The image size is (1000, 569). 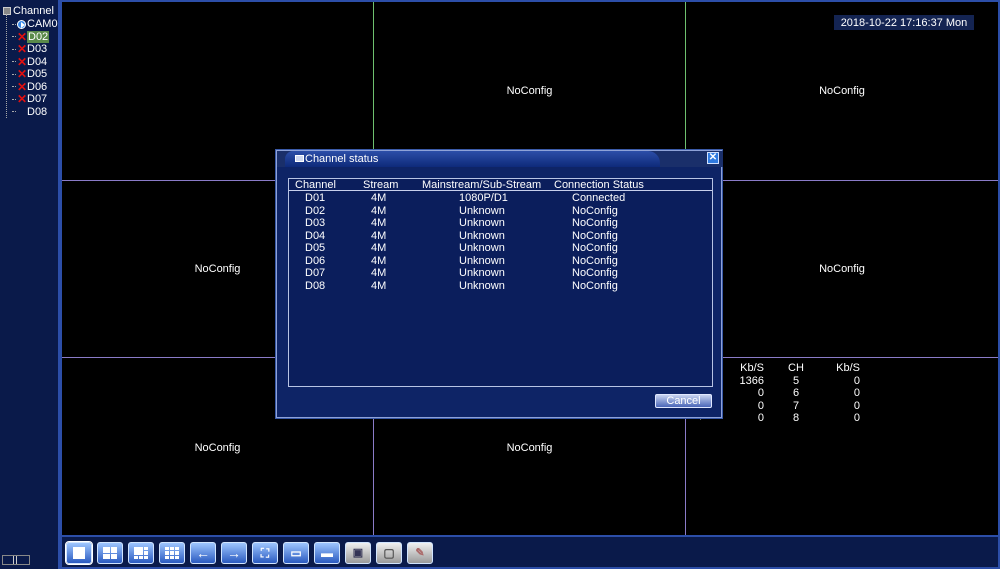 I want to click on notes-icon: ✎, so click(x=420, y=553).